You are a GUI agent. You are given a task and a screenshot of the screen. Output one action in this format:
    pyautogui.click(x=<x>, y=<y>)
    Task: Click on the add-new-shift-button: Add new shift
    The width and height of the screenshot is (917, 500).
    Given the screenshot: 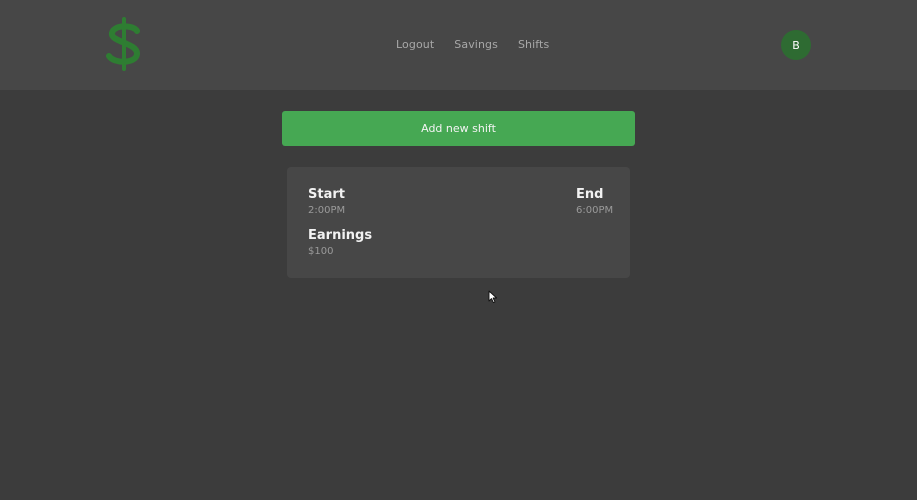 What is the action you would take?
    pyautogui.click(x=458, y=128)
    